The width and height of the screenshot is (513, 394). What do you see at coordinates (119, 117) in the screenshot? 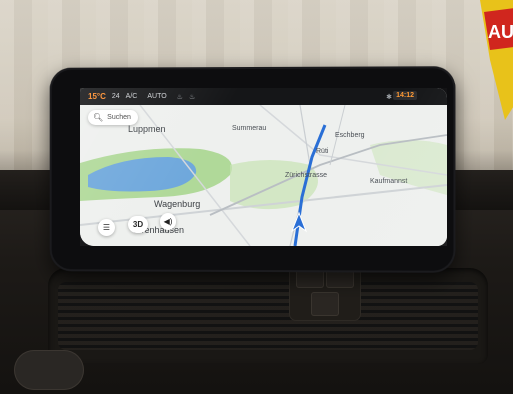
I see `search-placeholder: Suchen` at bounding box center [119, 117].